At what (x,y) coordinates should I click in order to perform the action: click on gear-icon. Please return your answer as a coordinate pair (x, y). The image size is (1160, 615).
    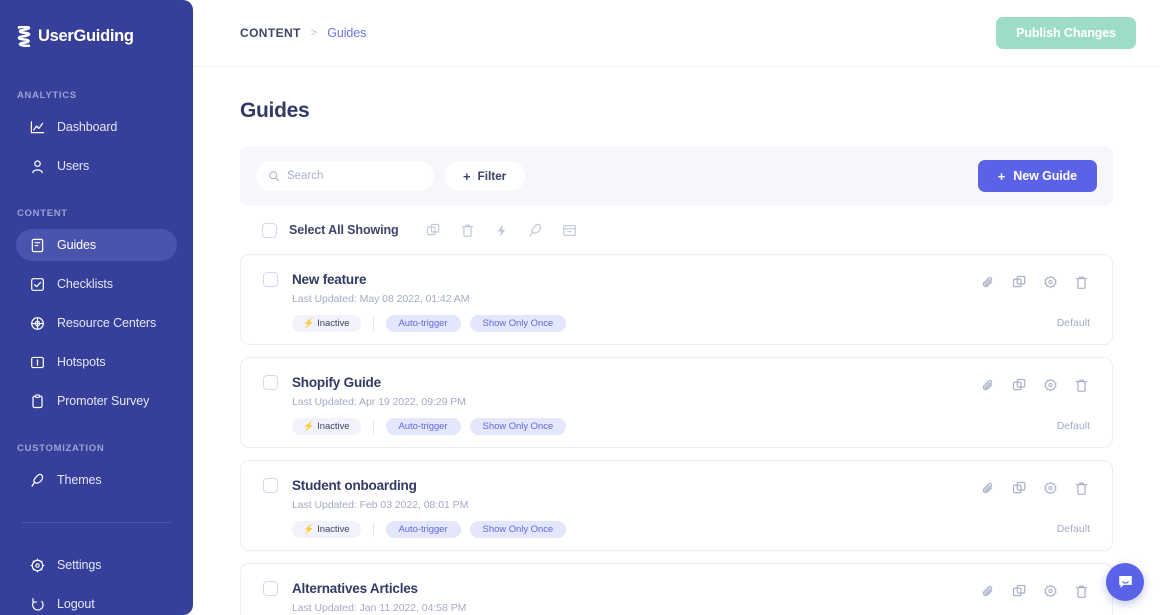
    Looking at the image, I should click on (37, 565).